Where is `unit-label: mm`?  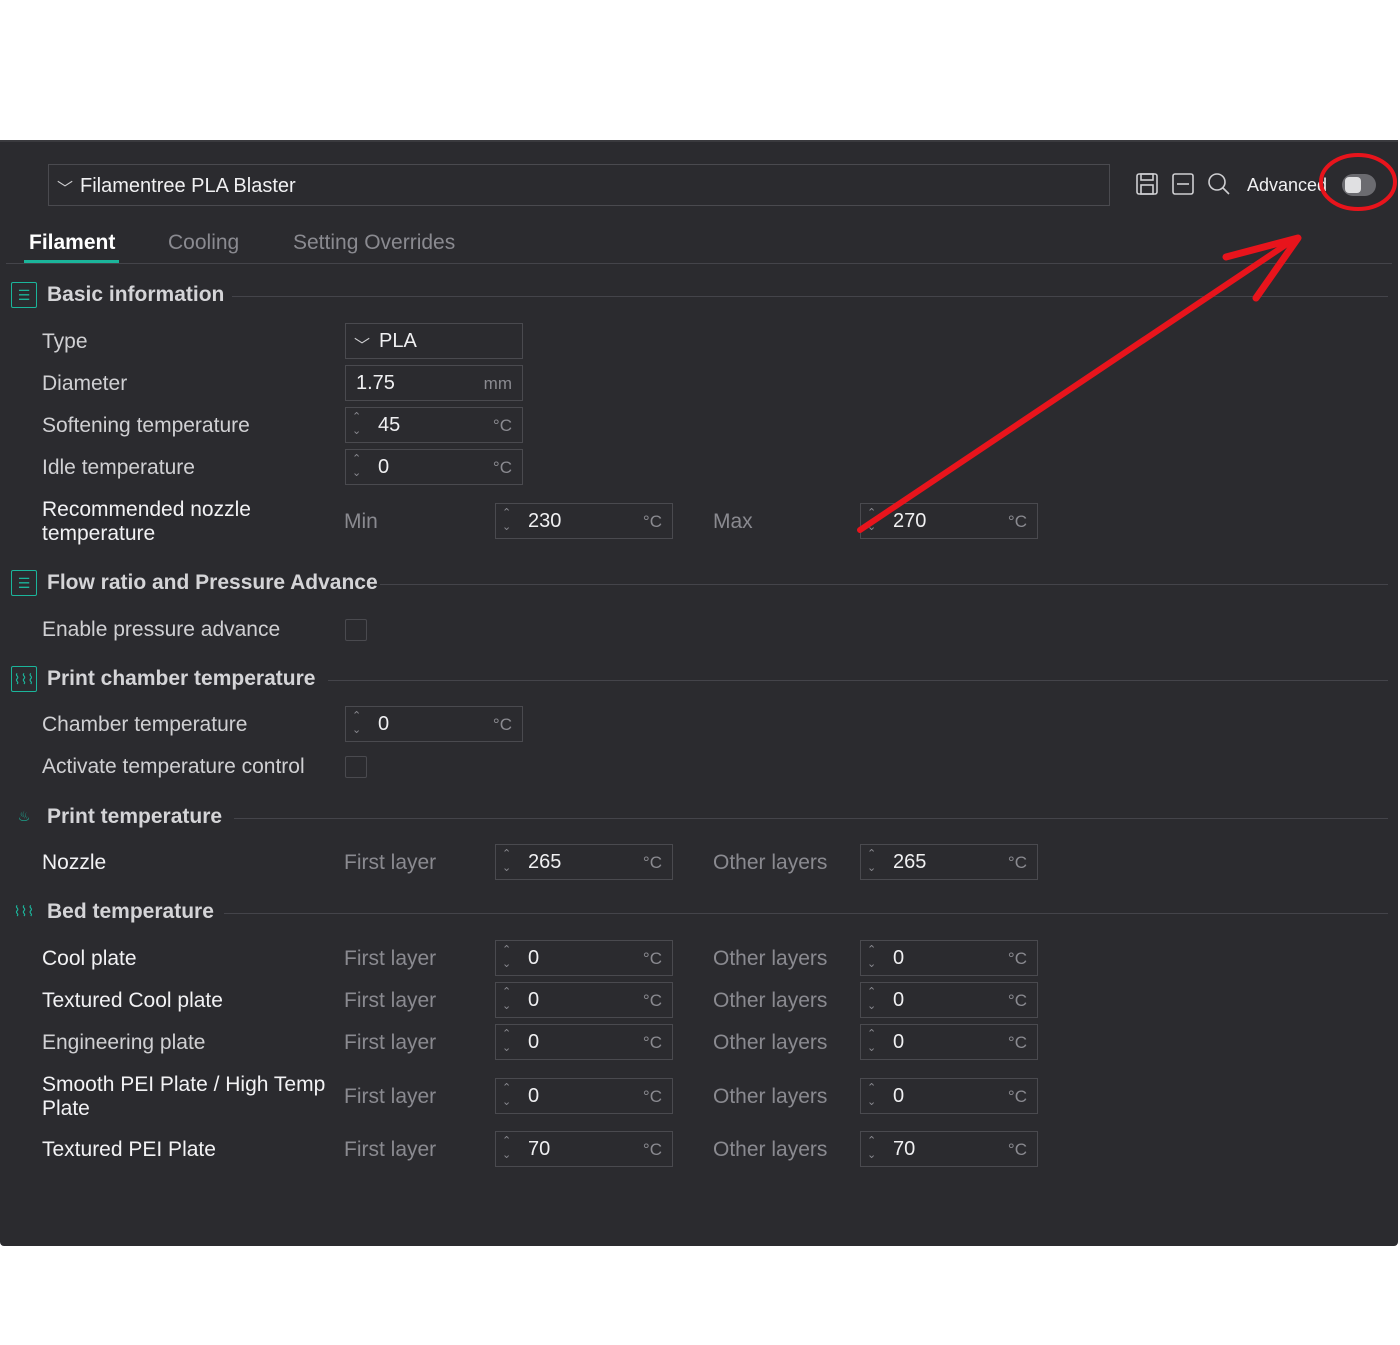
unit-label: mm is located at coordinates (497, 383).